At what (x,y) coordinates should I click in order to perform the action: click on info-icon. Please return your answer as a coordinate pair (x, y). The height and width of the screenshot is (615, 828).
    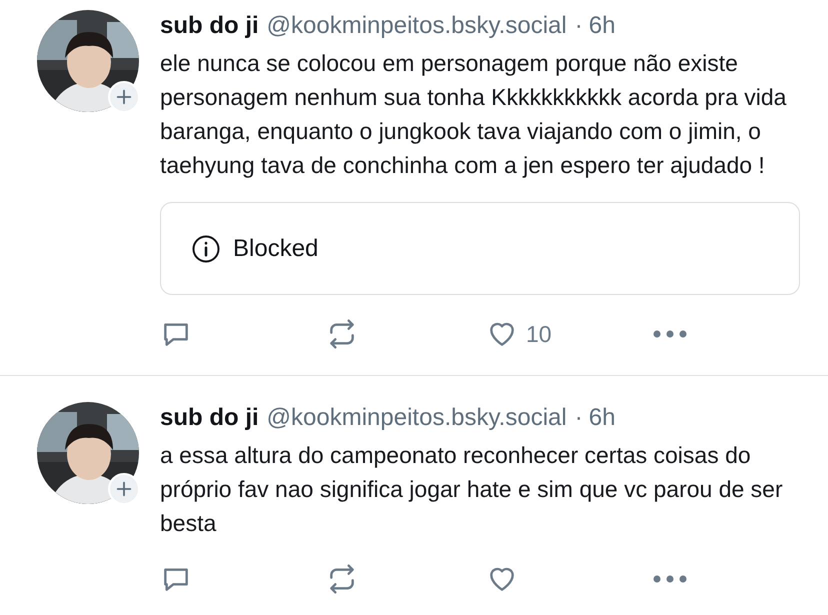
    Looking at the image, I should click on (206, 249).